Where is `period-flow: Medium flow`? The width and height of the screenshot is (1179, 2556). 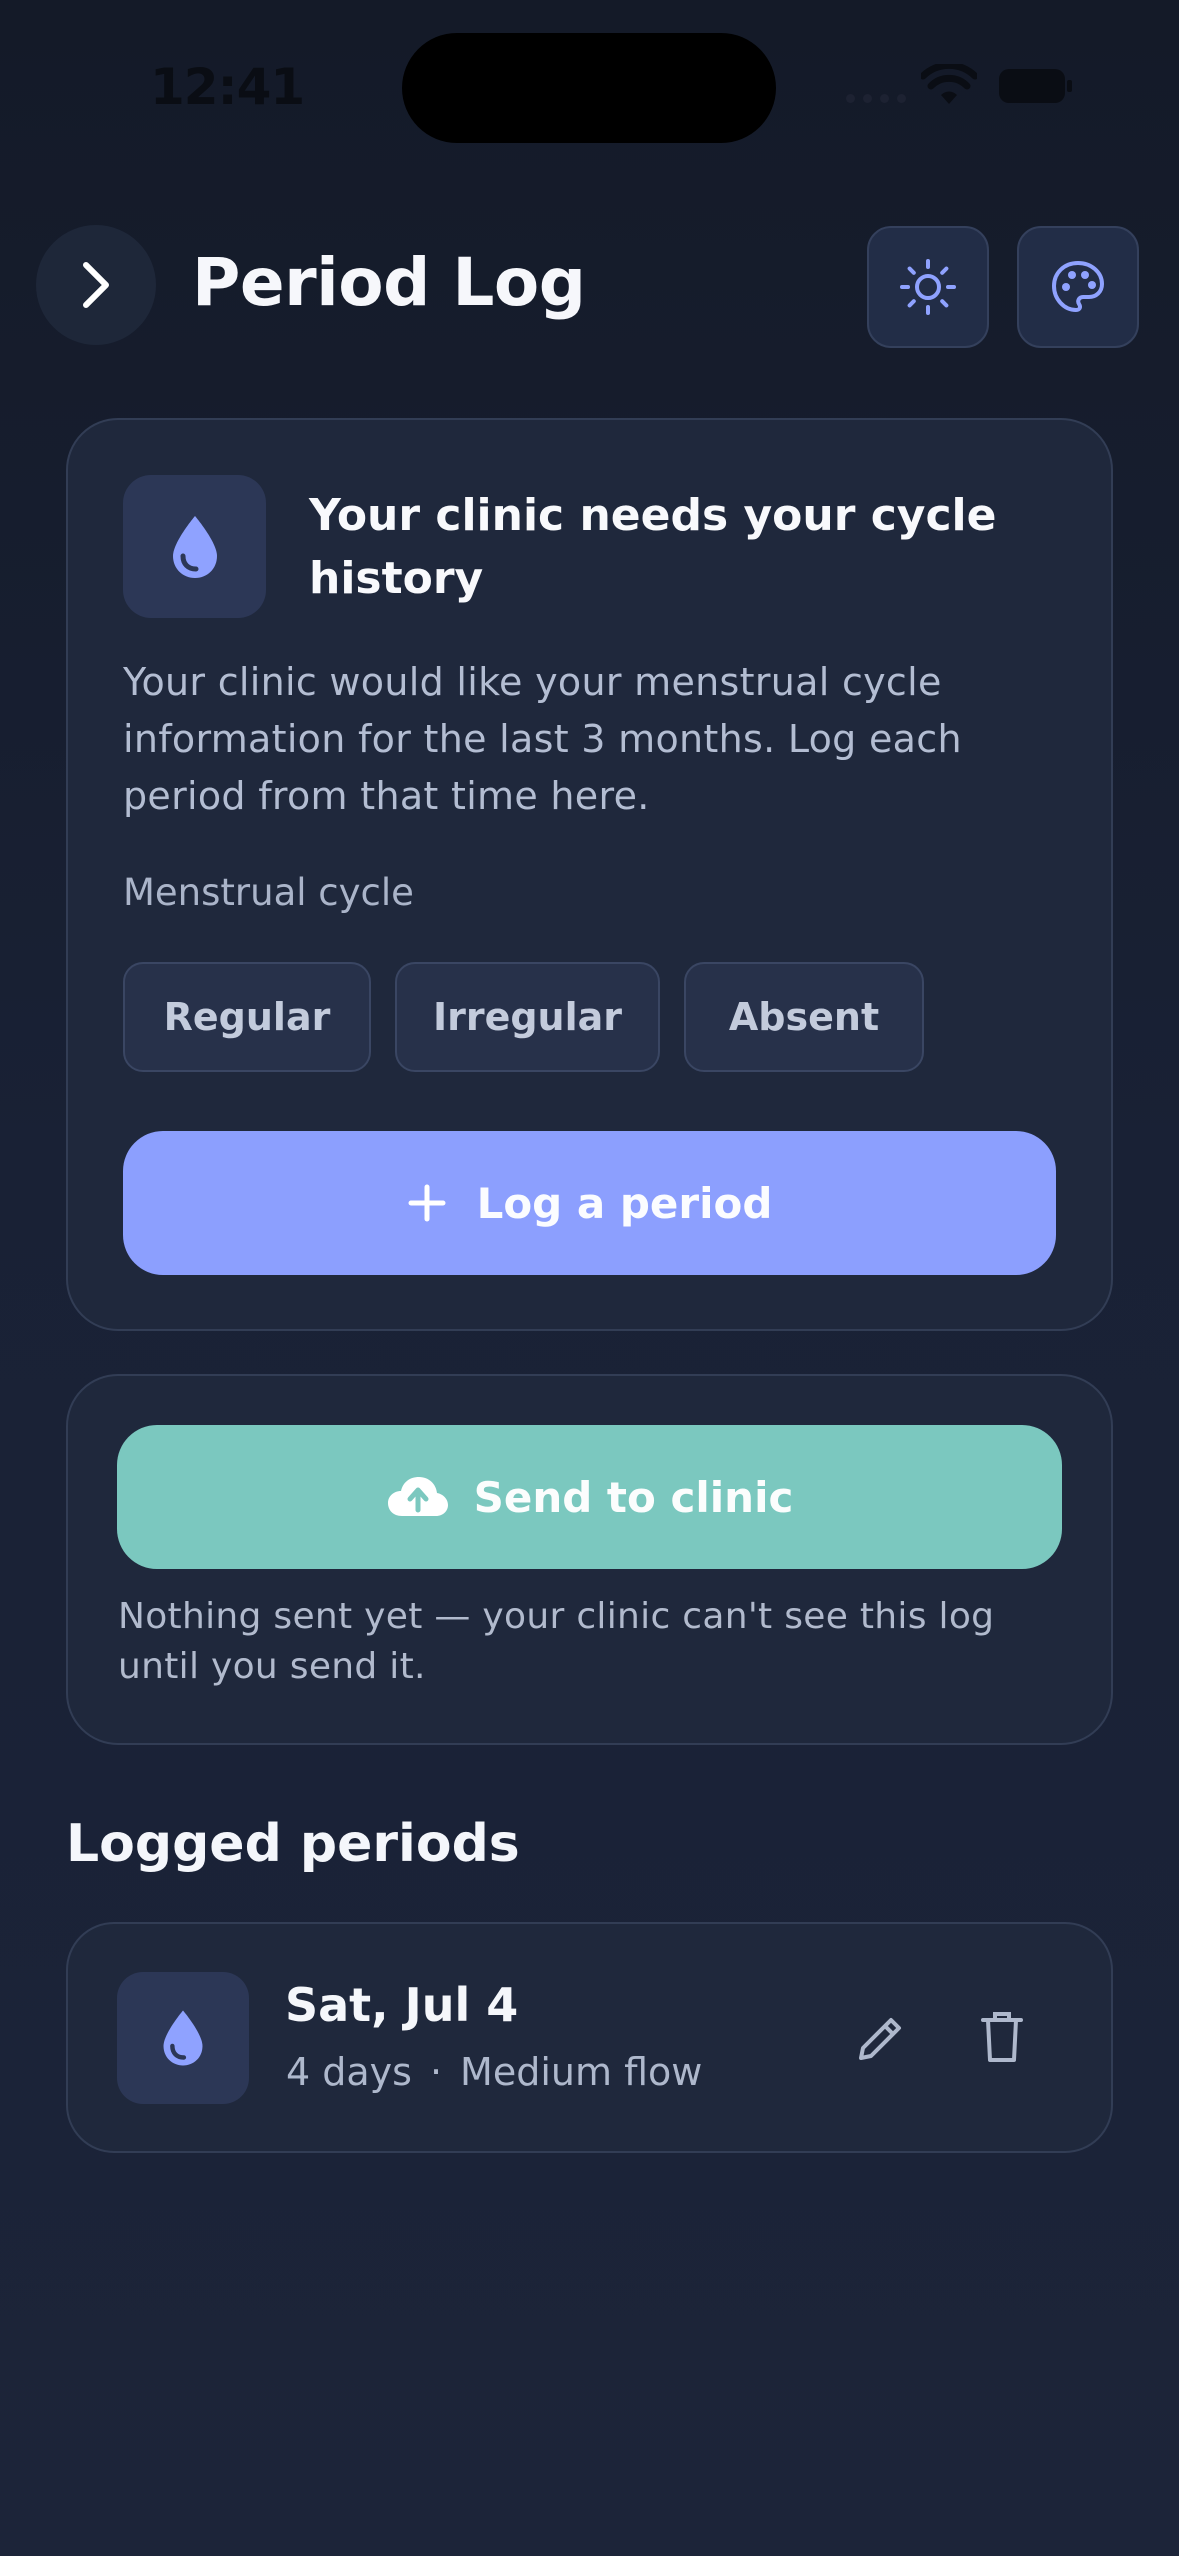 period-flow: Medium flow is located at coordinates (581, 2072).